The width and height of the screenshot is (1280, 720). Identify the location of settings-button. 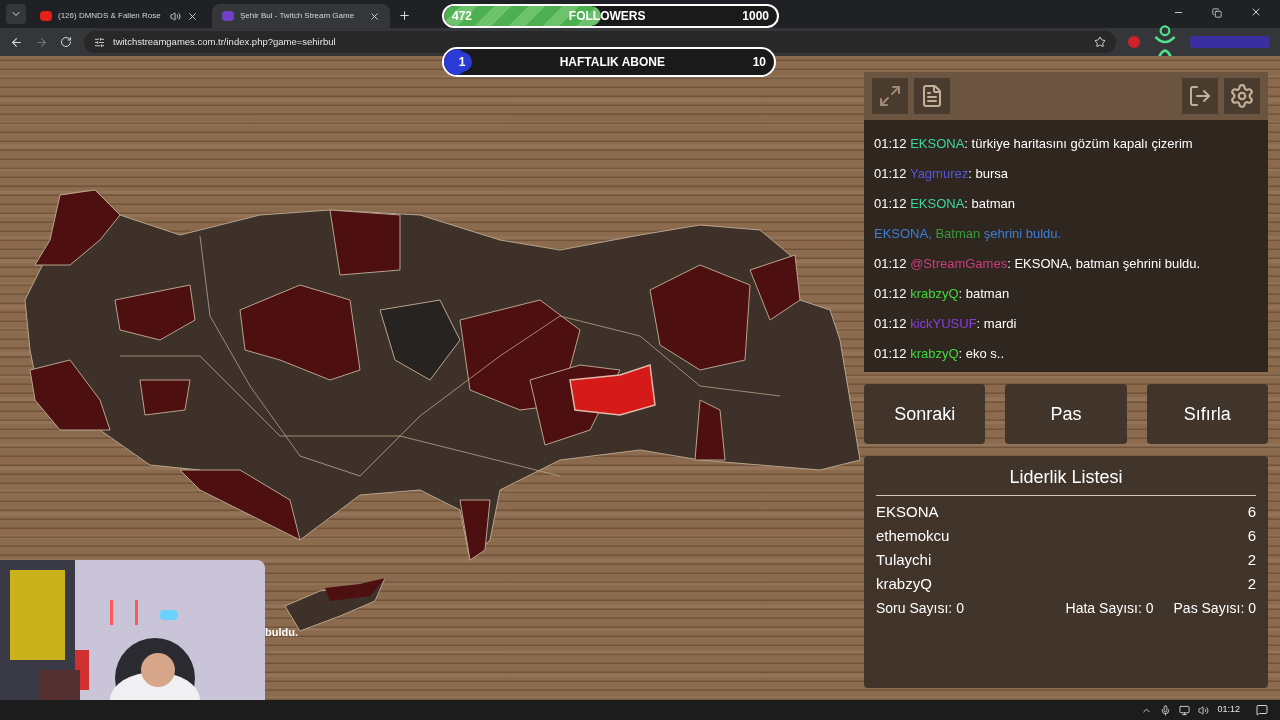
(1242, 96).